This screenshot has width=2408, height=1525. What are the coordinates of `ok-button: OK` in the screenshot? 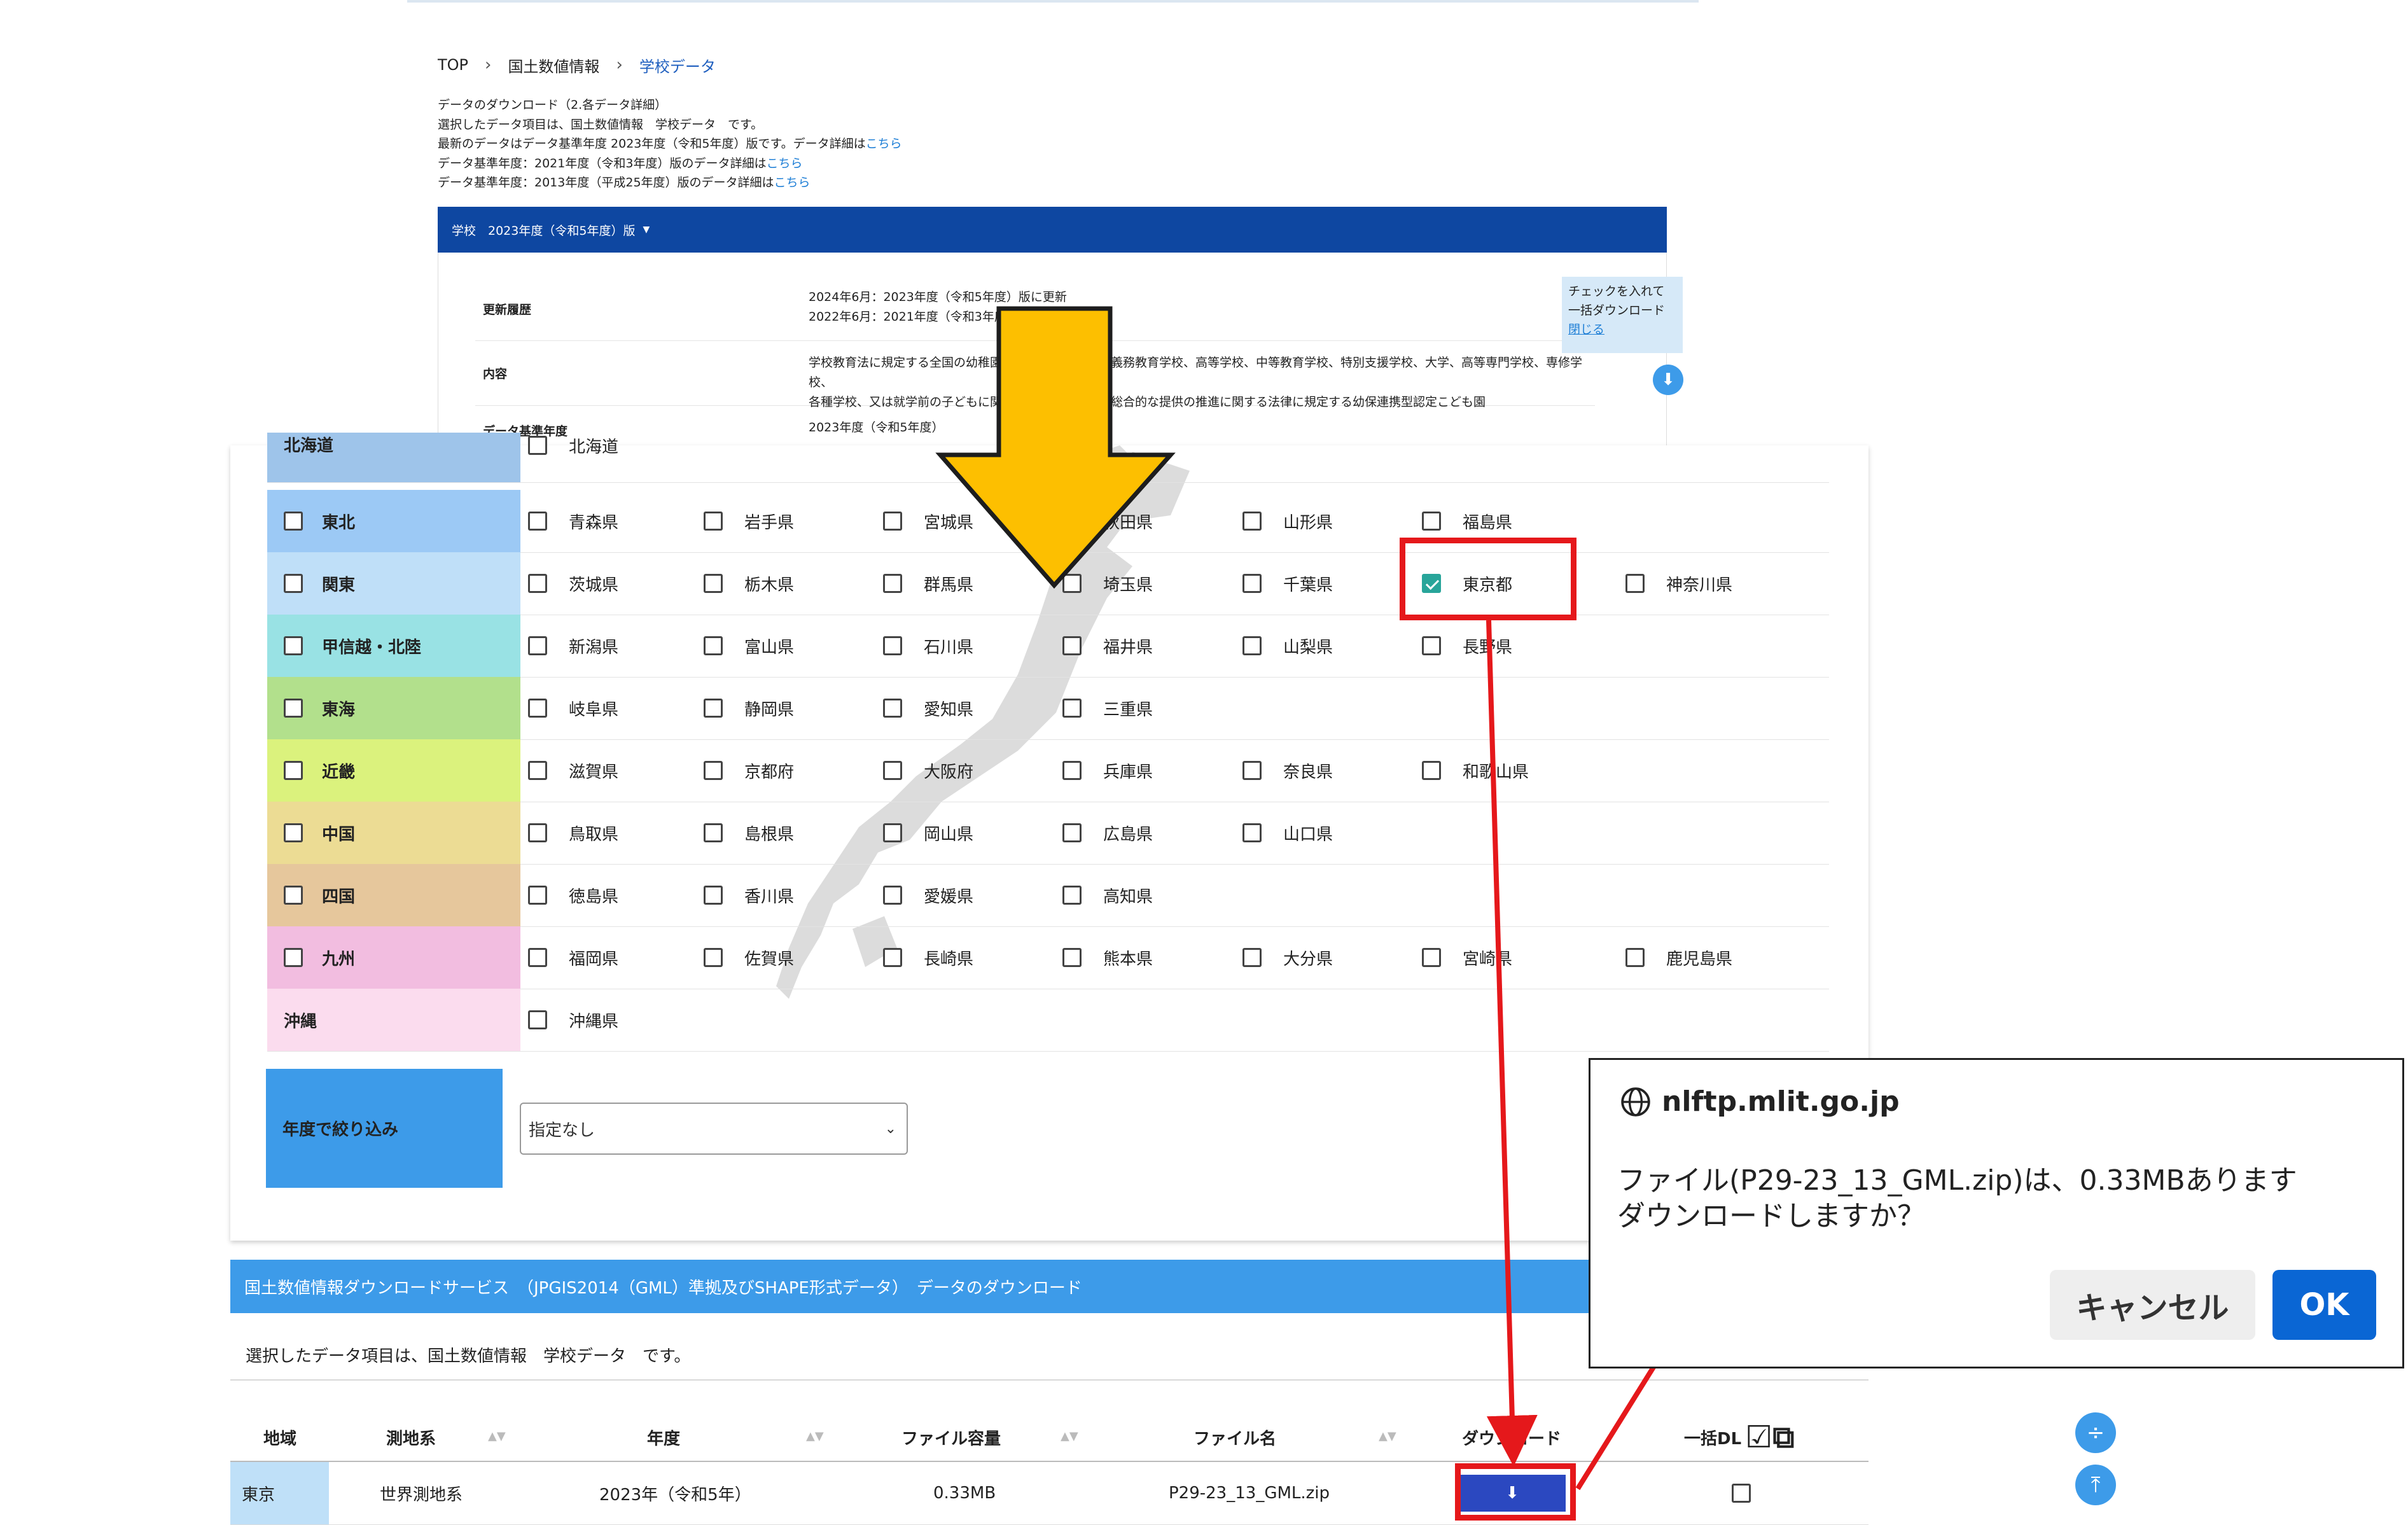 It's located at (2324, 1305).